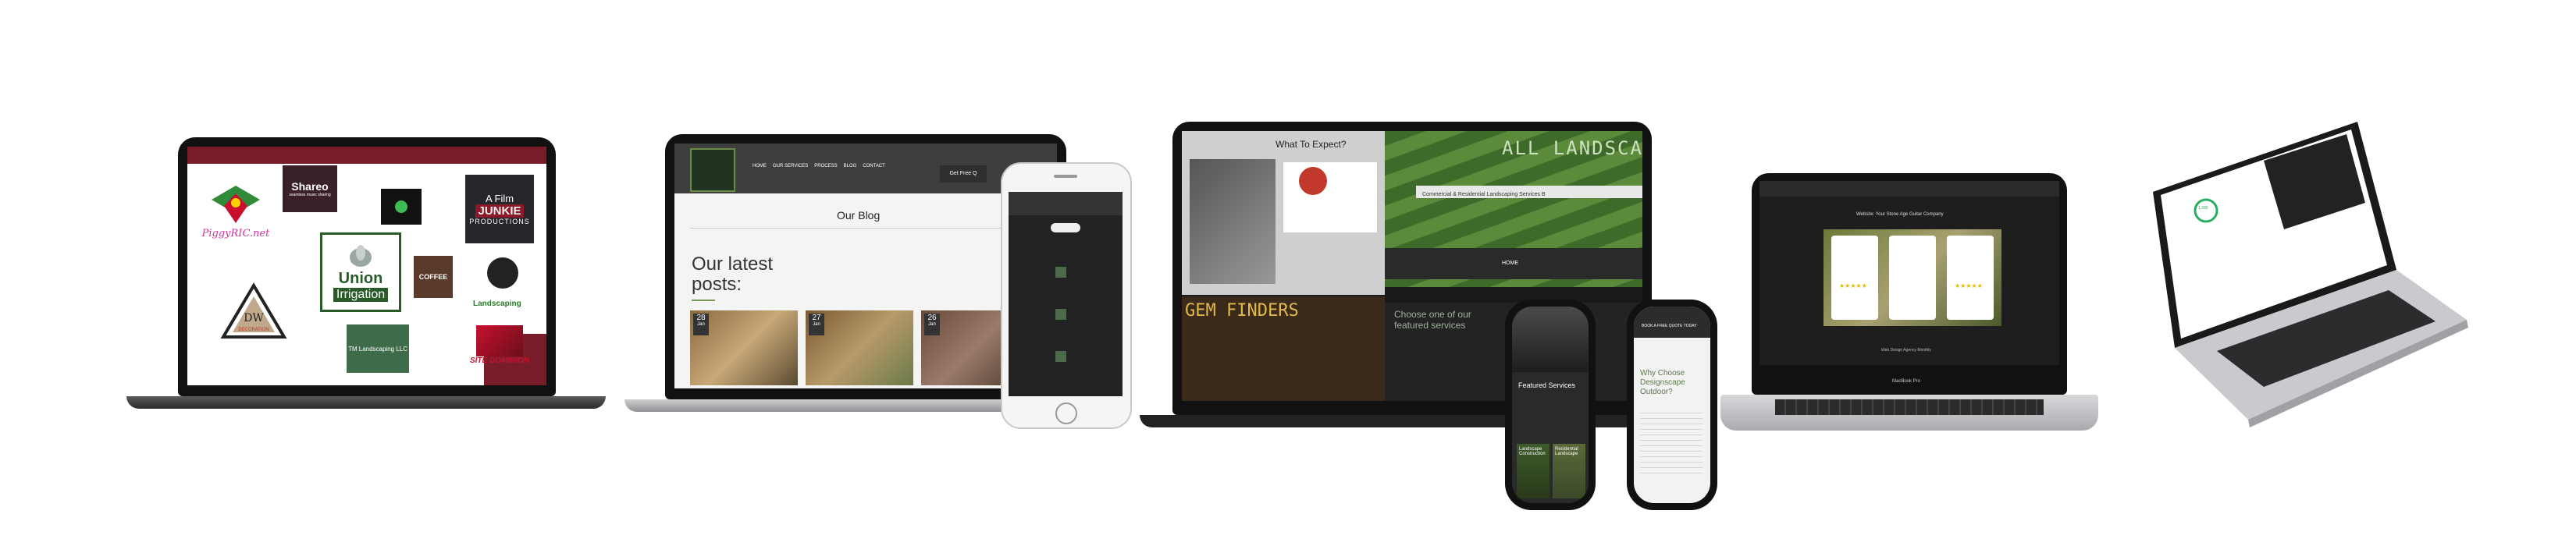 The image size is (2576, 546). What do you see at coordinates (1671, 443) in the screenshot?
I see `why-lines` at bounding box center [1671, 443].